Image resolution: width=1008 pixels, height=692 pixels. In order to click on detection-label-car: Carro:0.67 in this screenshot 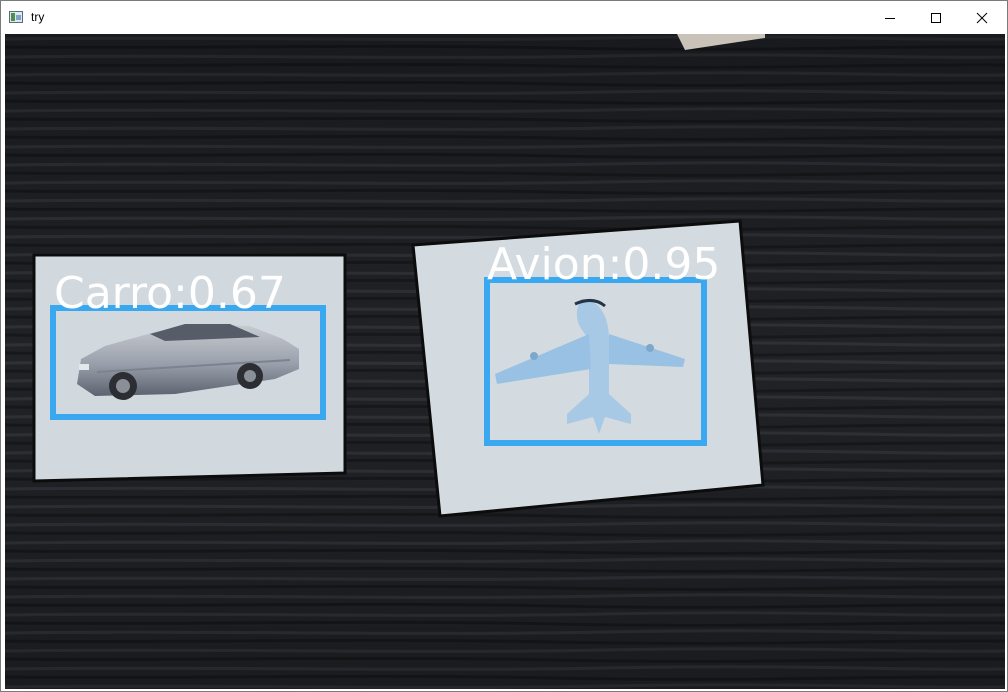, I will do `click(170, 293)`.